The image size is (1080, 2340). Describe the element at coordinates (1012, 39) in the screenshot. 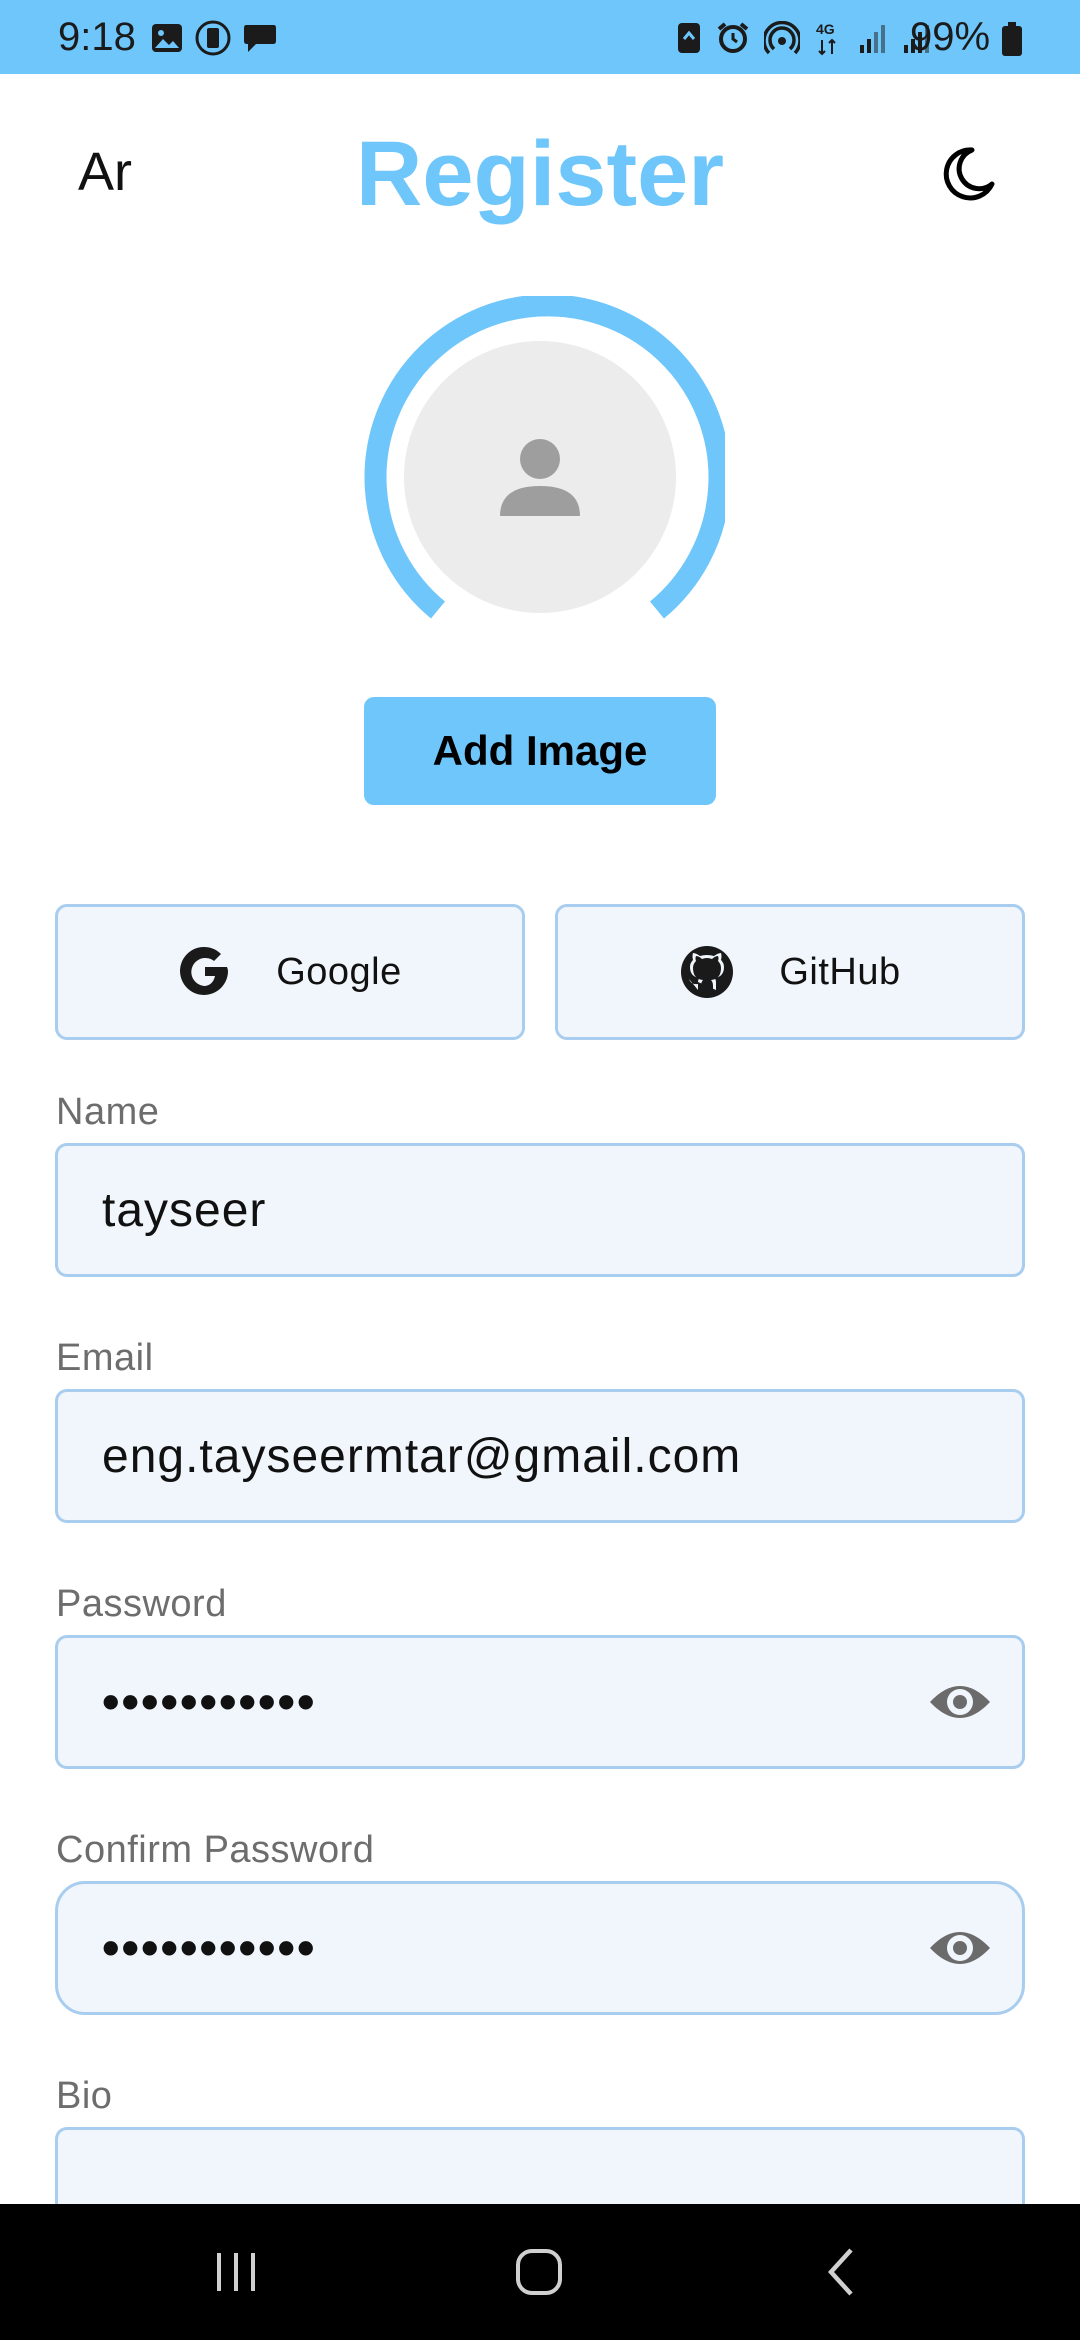

I see `battery-icon` at that location.